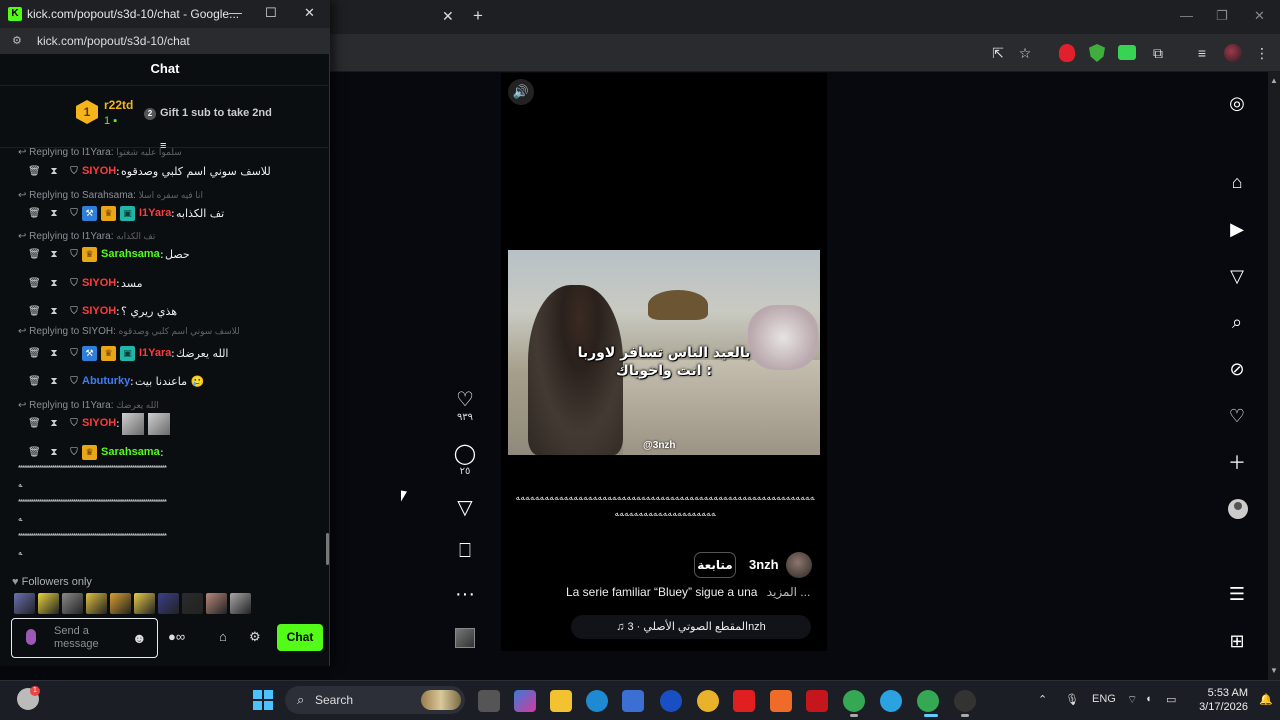 This screenshot has width=1280, height=720. I want to click on scroll-up-icon: ▲, so click(1274, 80).